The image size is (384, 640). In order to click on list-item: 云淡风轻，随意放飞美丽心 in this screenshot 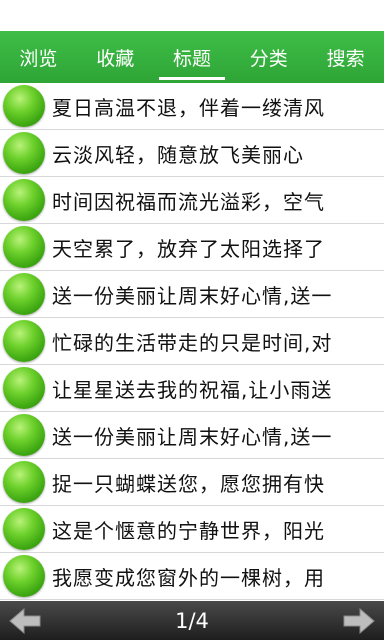, I will do `click(192, 153)`.